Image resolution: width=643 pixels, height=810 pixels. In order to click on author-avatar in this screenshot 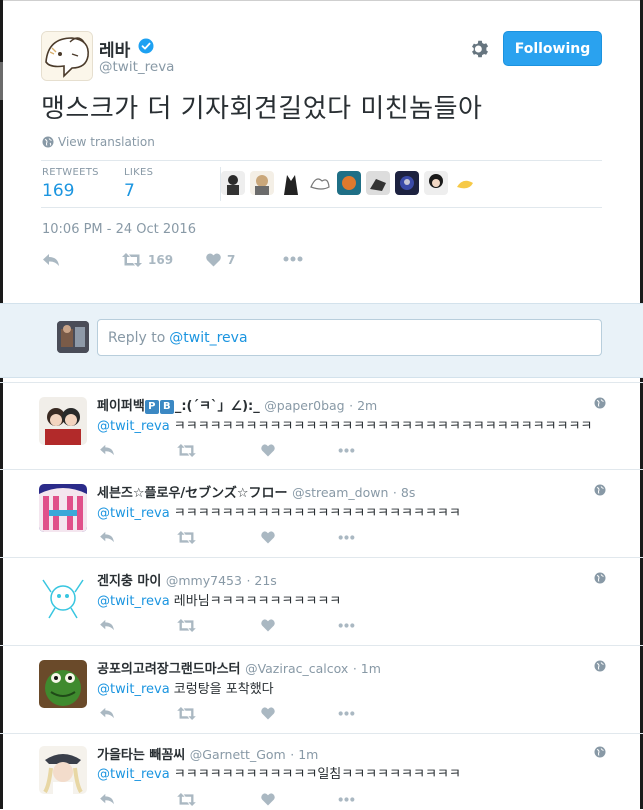, I will do `click(67, 56)`.